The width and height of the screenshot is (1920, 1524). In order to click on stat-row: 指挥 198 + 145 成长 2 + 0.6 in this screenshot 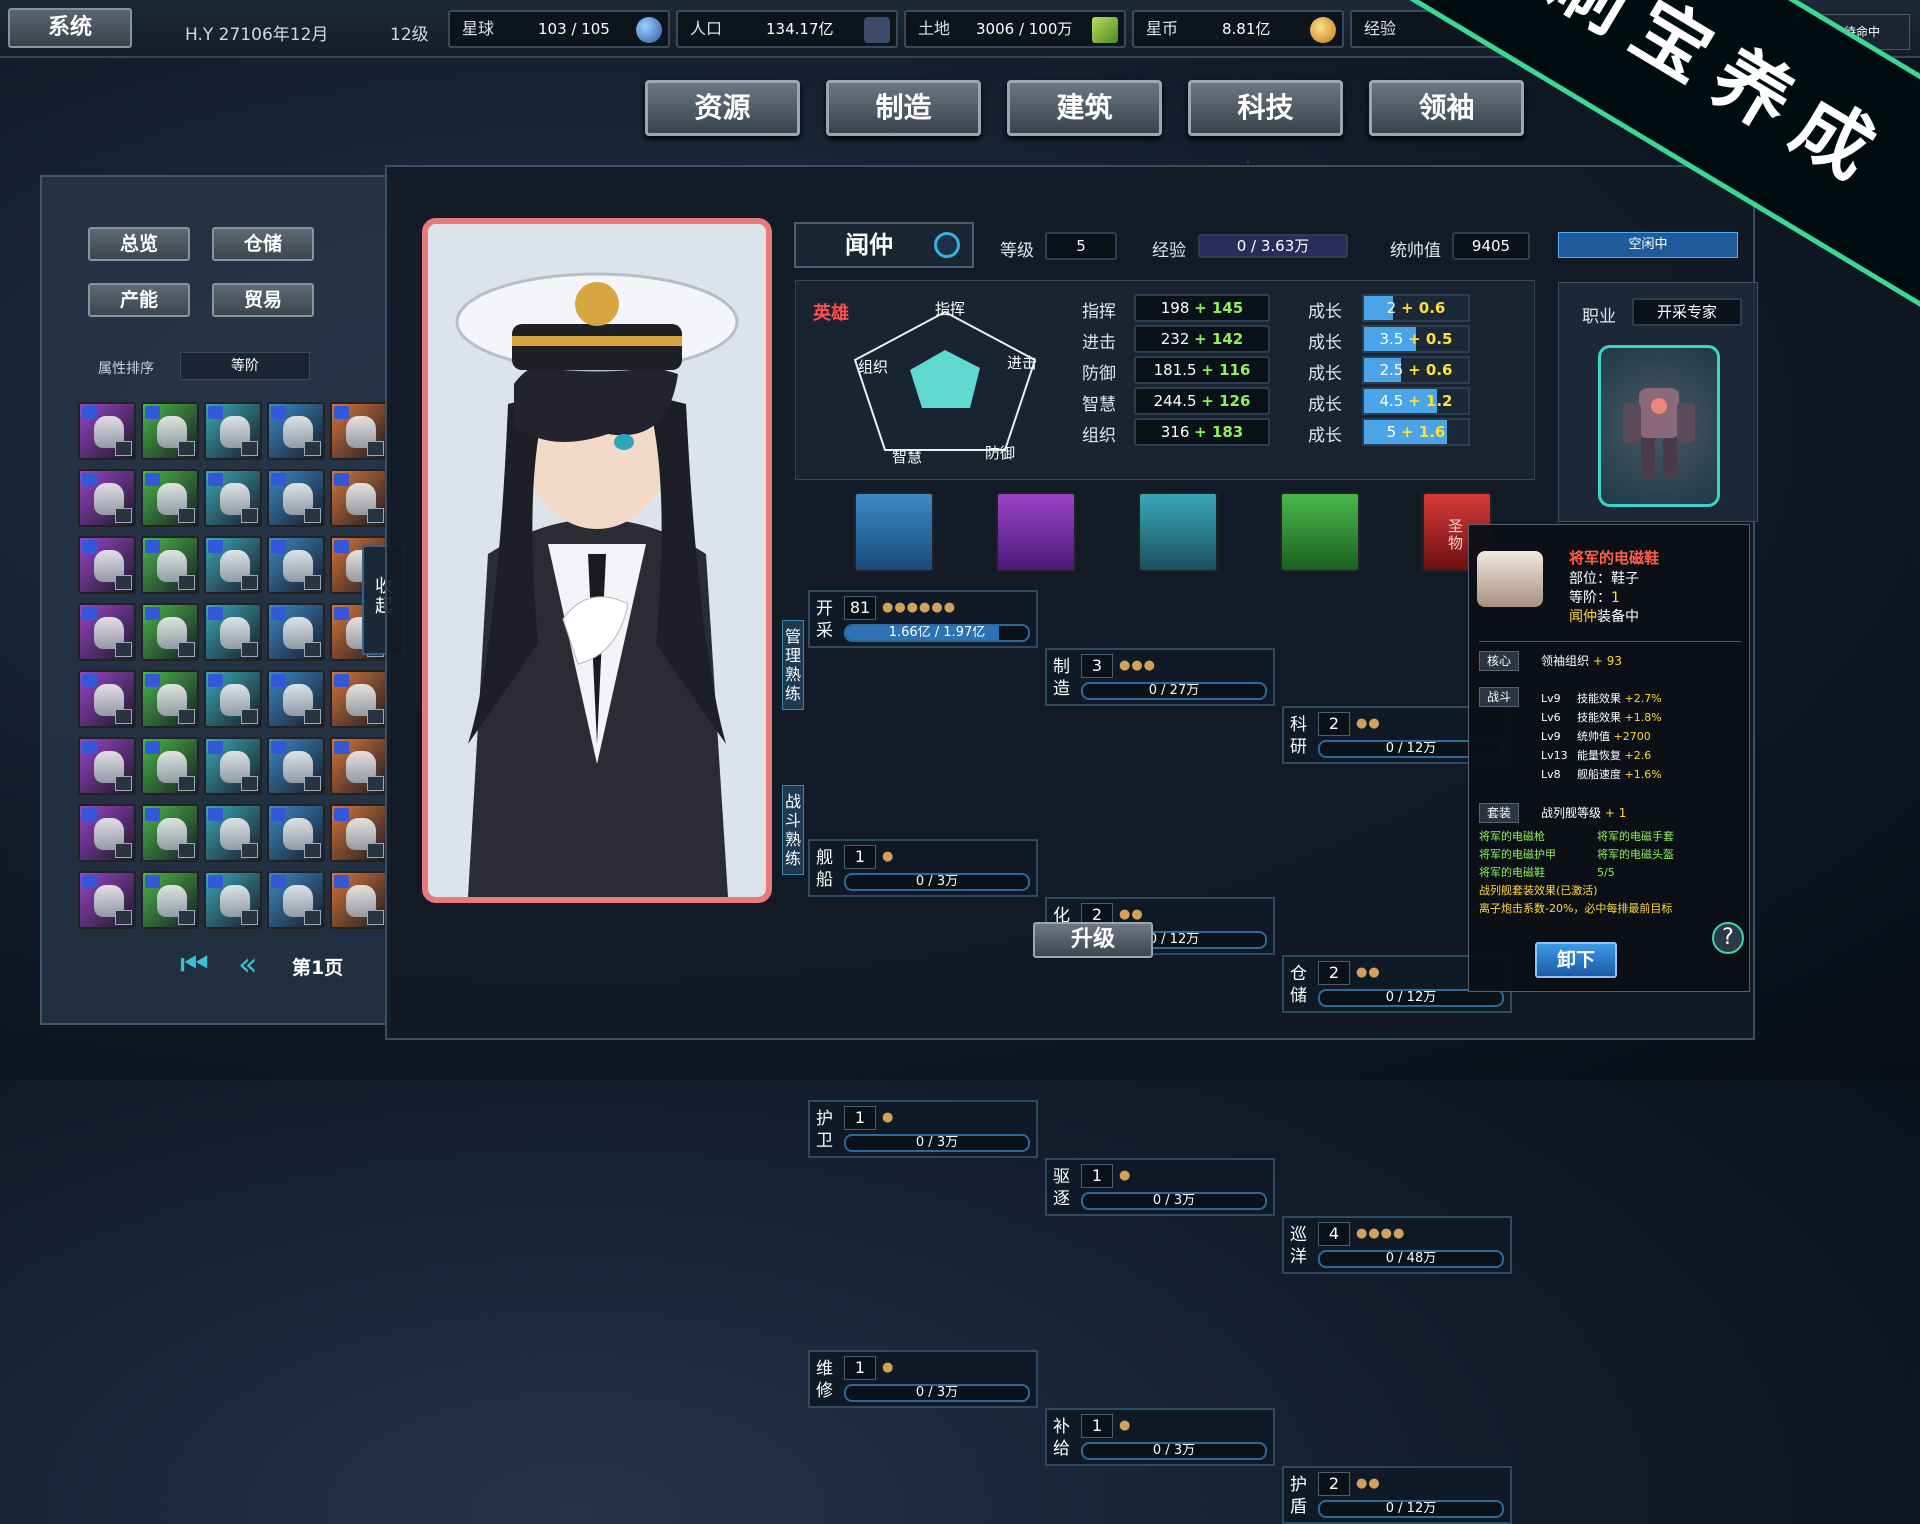, I will do `click(1282, 309)`.